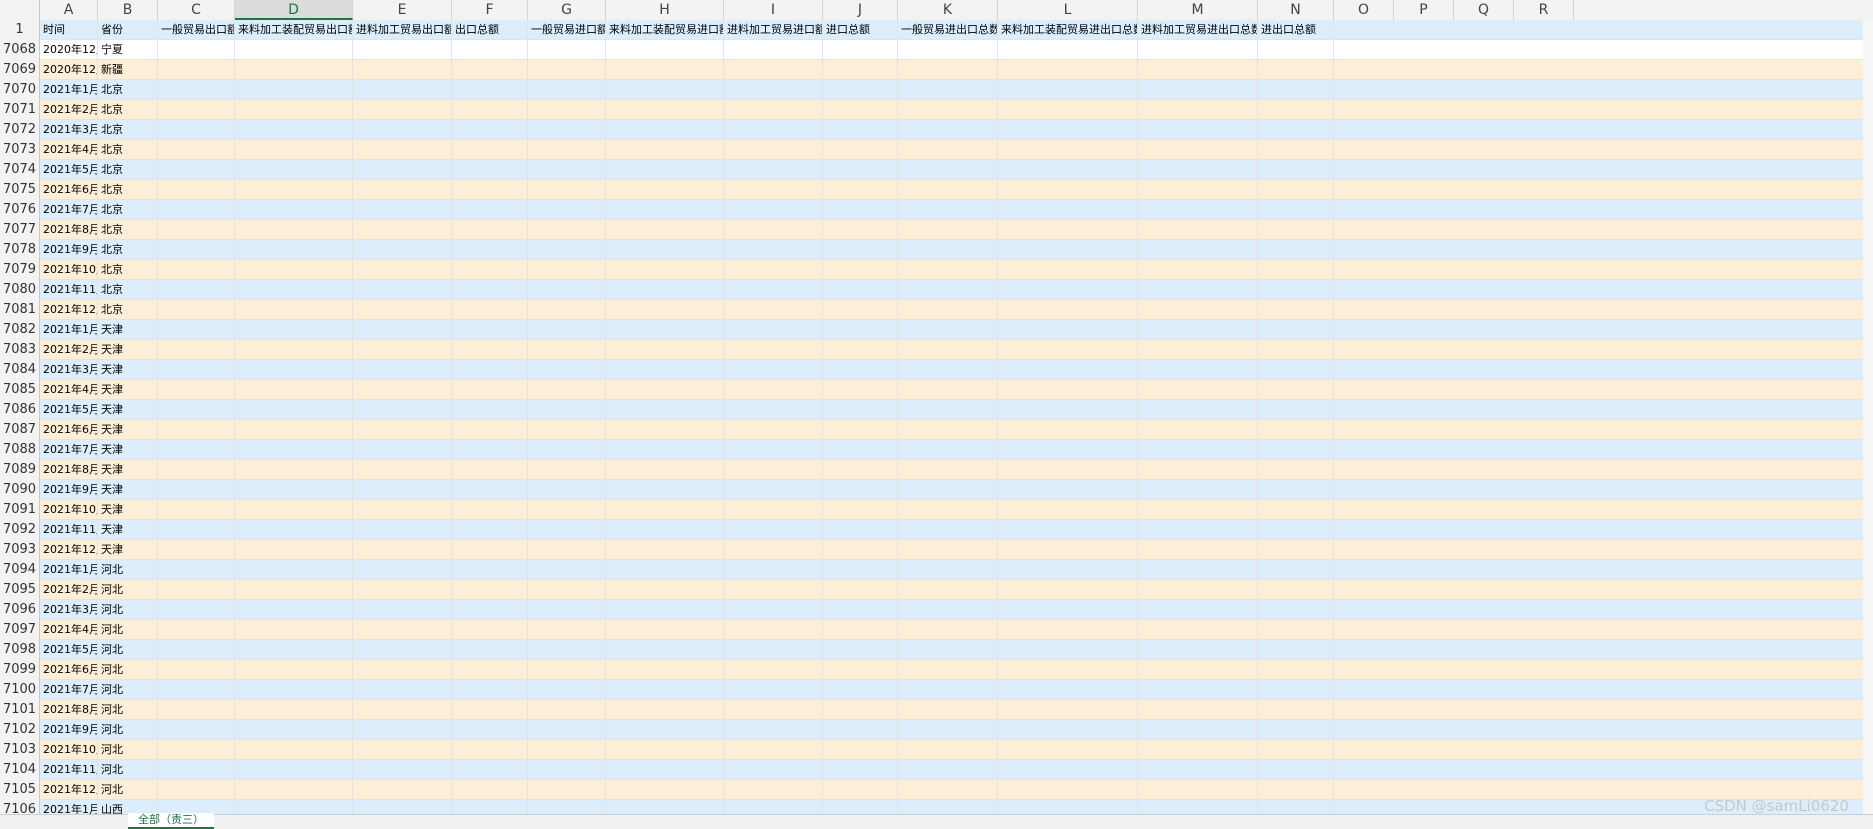 The width and height of the screenshot is (1873, 829). I want to click on header-cell: 进出口总额, so click(1296, 30).